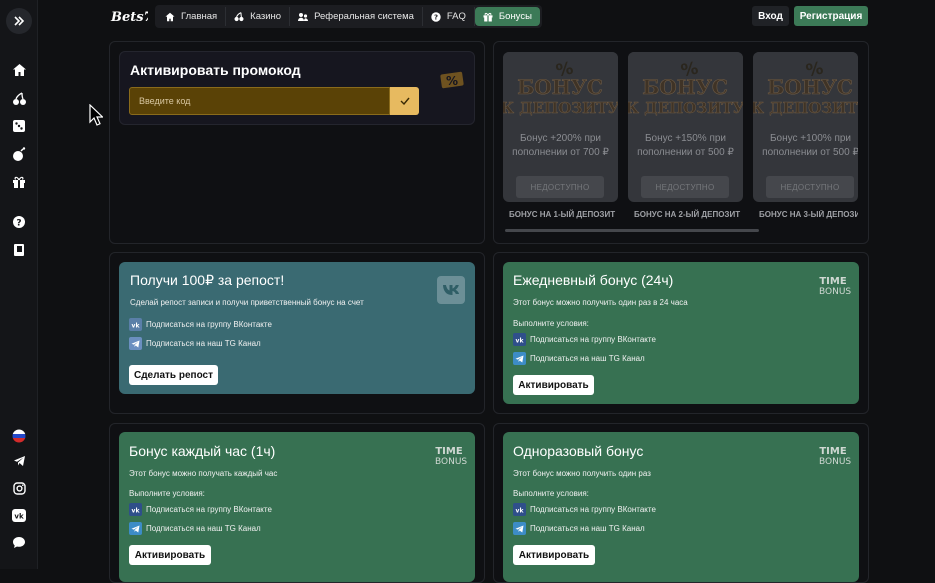  What do you see at coordinates (129, 17) in the screenshot?
I see `svg-text: Bets7` at bounding box center [129, 17].